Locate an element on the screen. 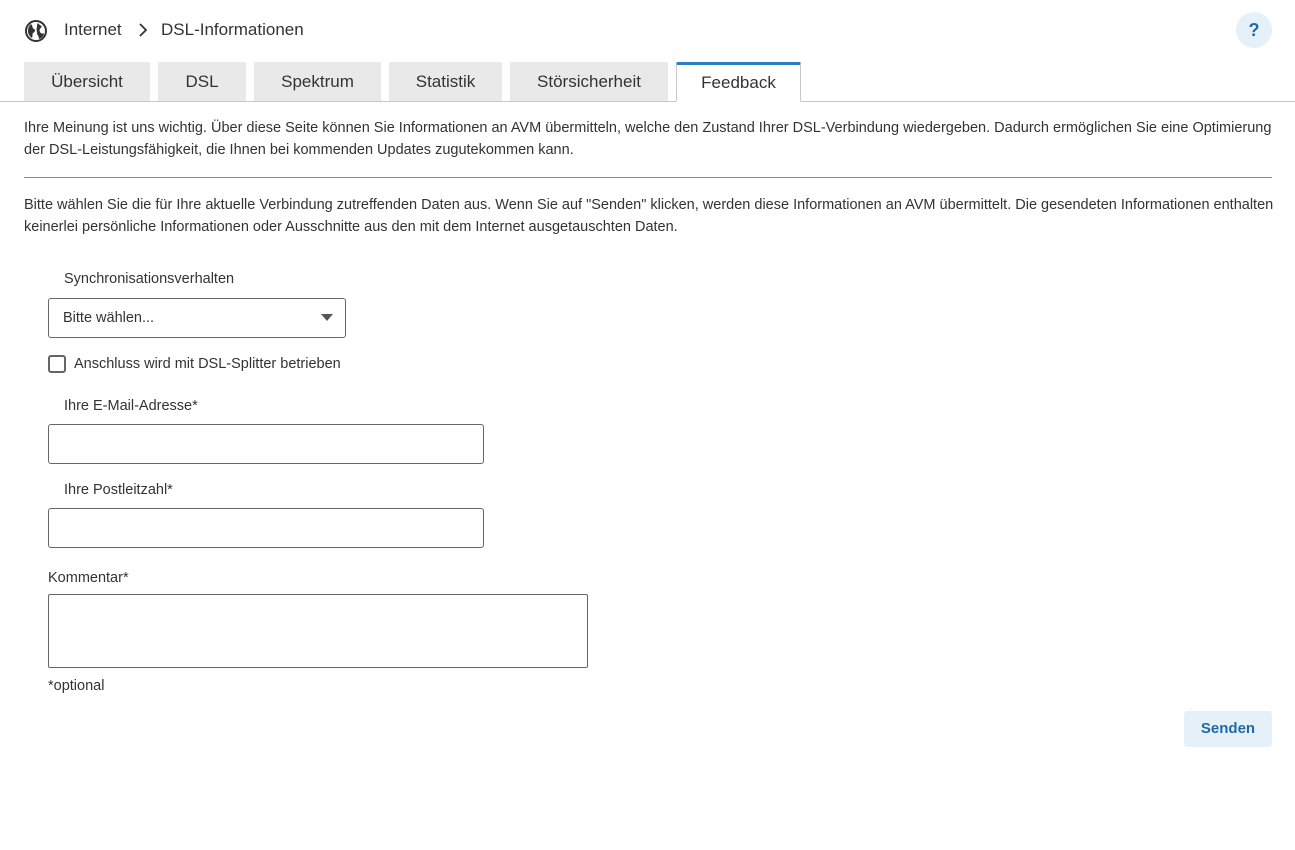 The image size is (1295, 850). help-button: ? is located at coordinates (1254, 30).